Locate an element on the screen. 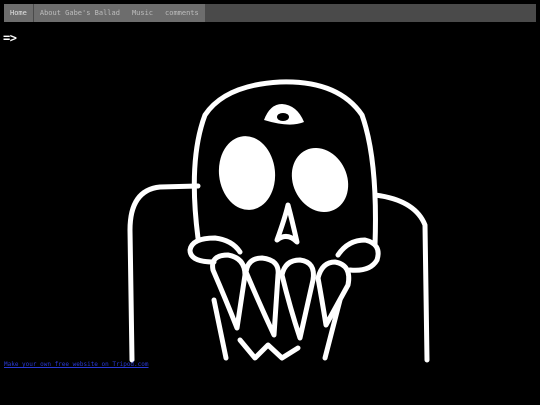  left-eye is located at coordinates (247, 173).